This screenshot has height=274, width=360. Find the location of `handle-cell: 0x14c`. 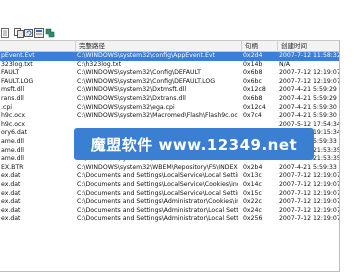

handle-cell: 0x14c is located at coordinates (252, 184).